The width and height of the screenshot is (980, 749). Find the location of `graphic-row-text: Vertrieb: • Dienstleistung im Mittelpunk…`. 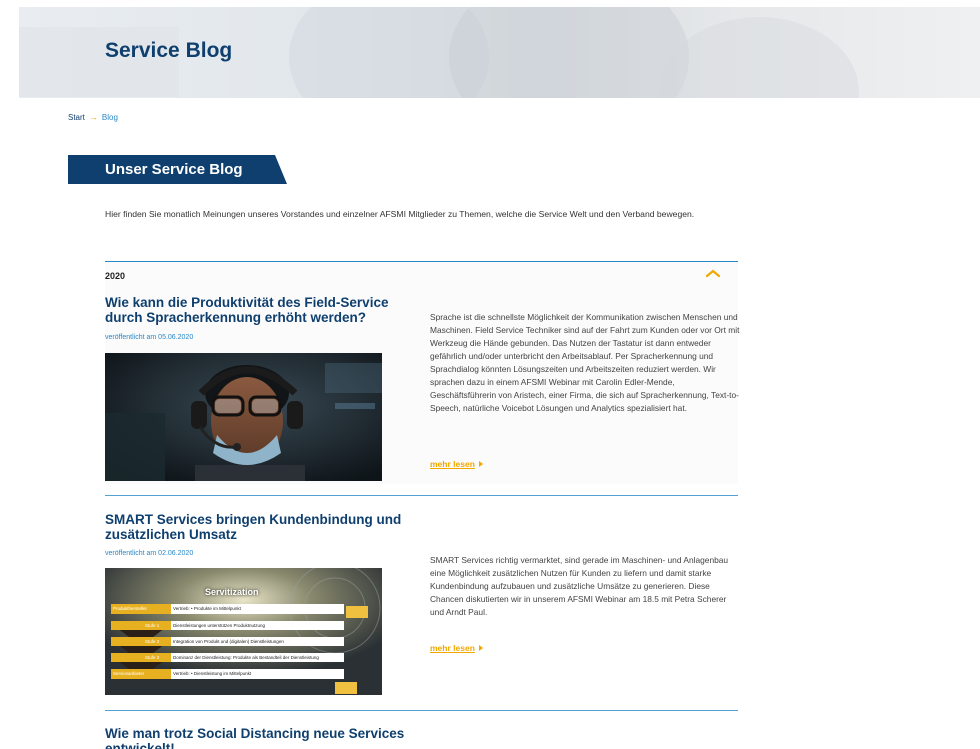

graphic-row-text: Vertrieb: • Dienstleistung im Mittelpunk… is located at coordinates (257, 674).